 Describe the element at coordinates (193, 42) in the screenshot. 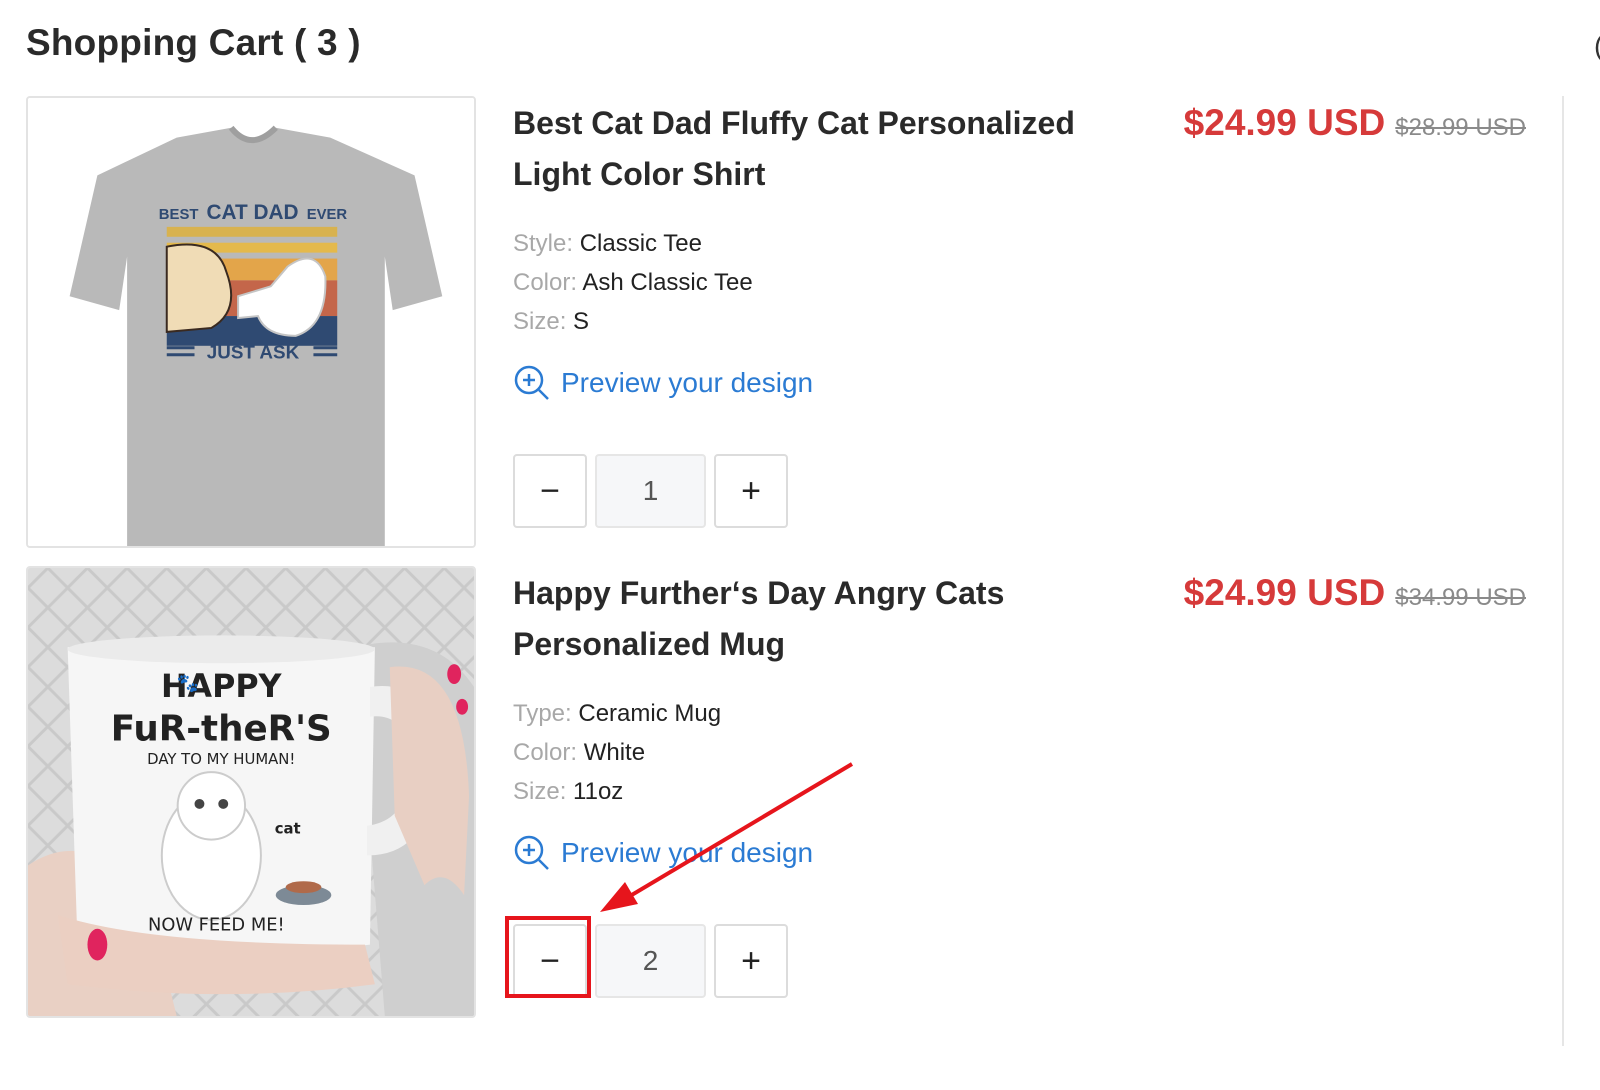

I see `page-title: Shopping Cart ( 3 )` at that location.